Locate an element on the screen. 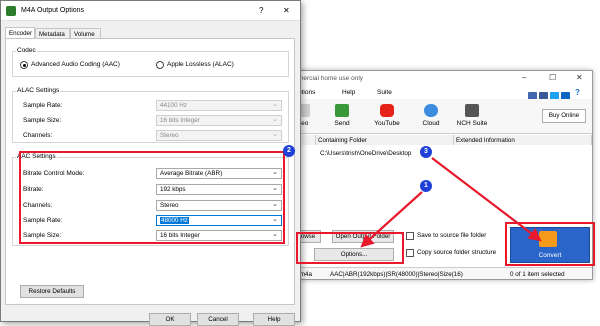 This screenshot has width=600, height=326. arrow-to-convert is located at coordinates (486, 199).